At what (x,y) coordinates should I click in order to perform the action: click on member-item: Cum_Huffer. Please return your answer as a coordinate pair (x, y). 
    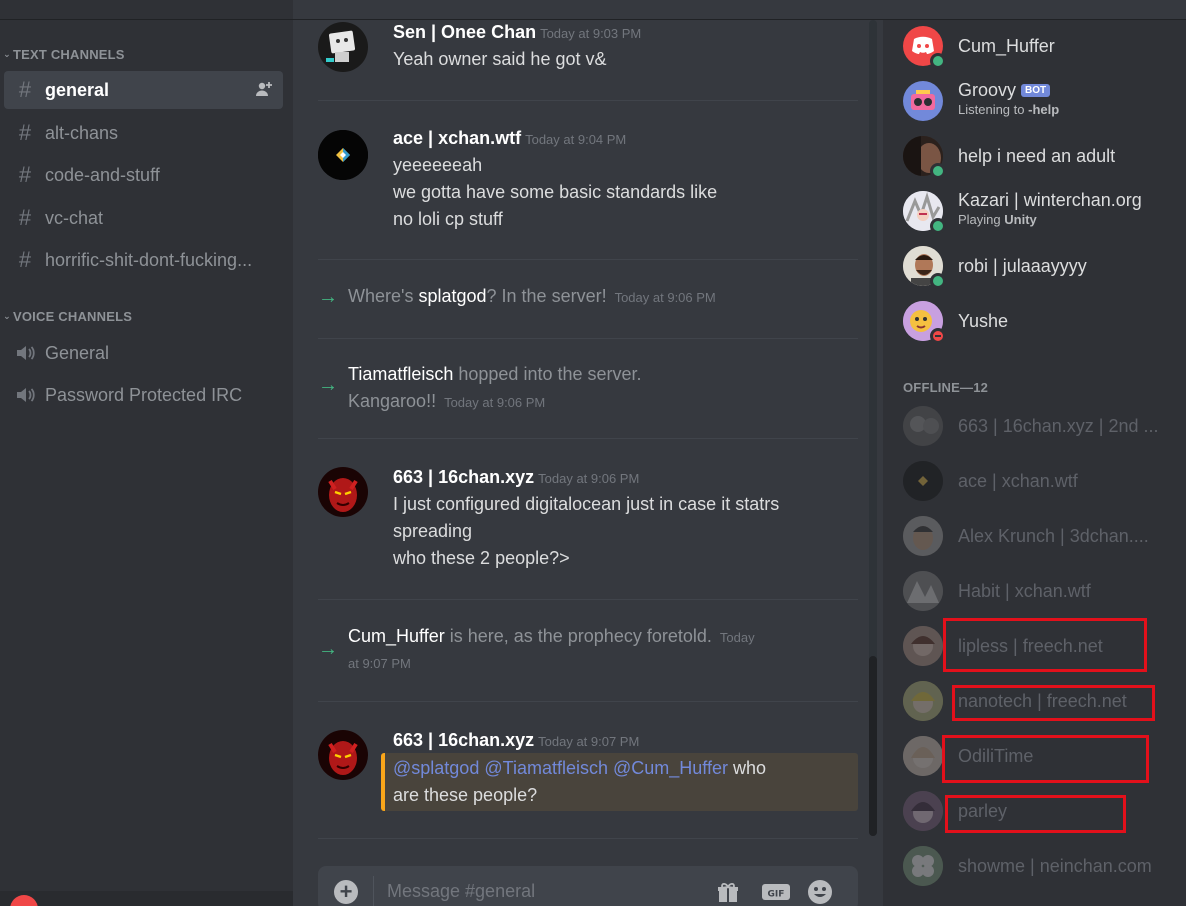
    Looking at the image, I should click on (1038, 46).